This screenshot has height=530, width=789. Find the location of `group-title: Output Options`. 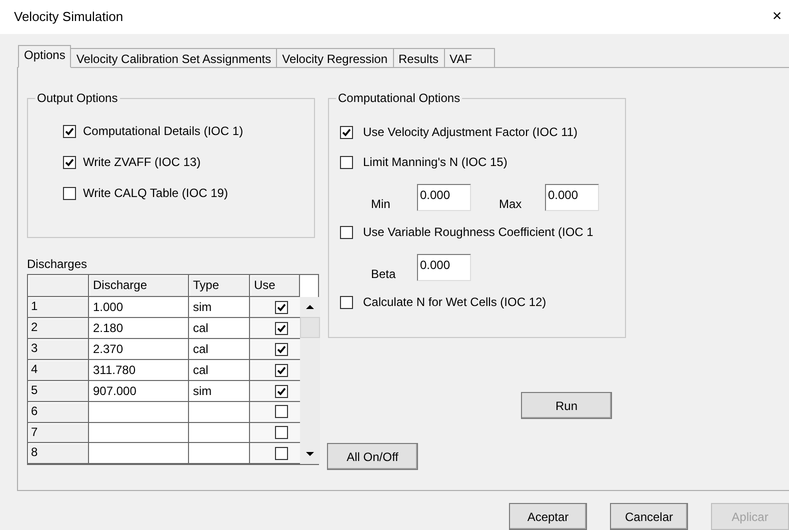

group-title: Output Options is located at coordinates (77, 98).